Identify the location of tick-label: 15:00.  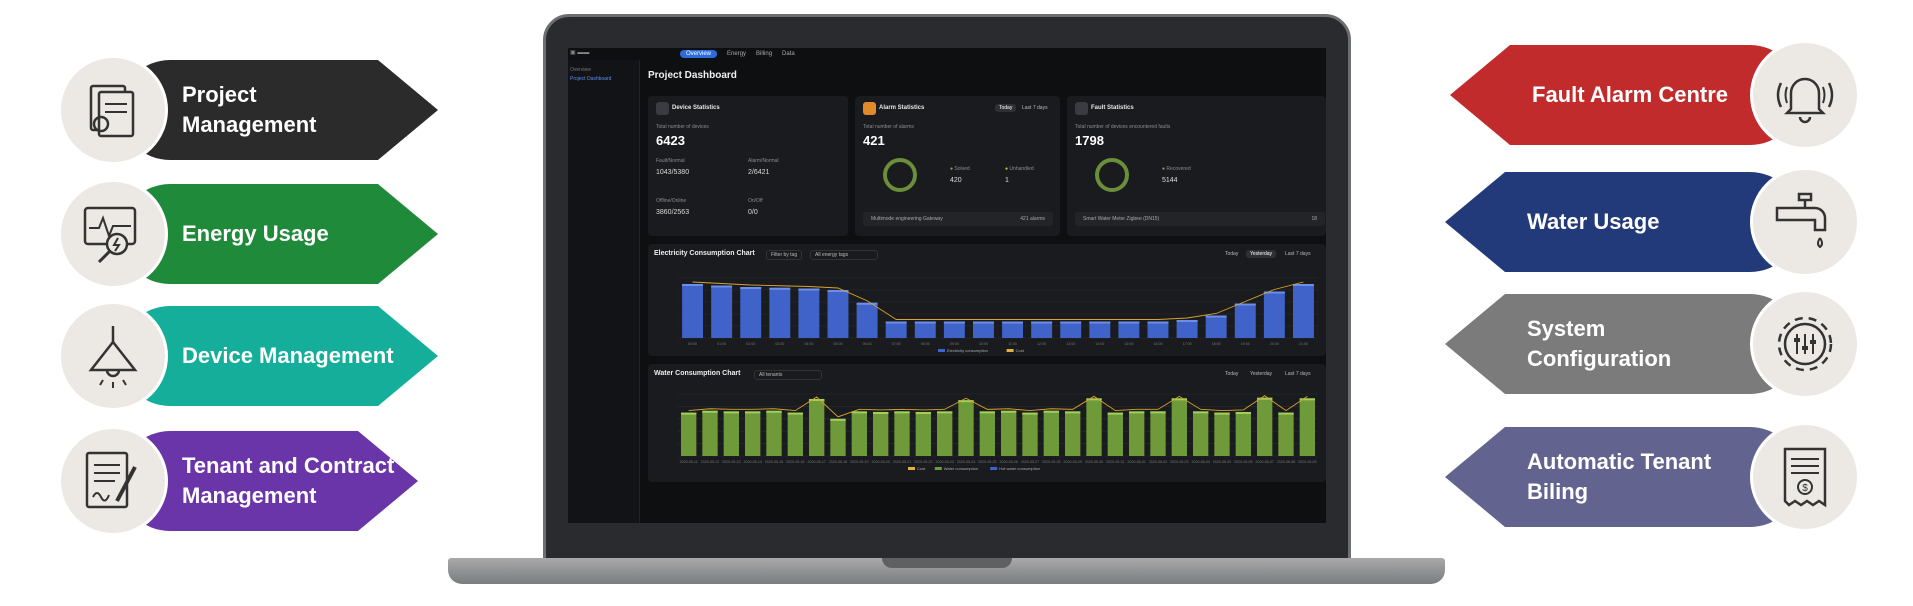
(1128, 344).